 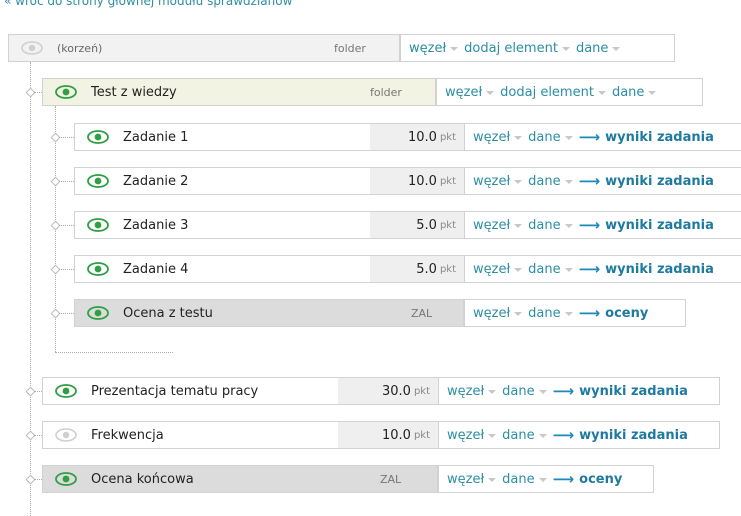 I want to click on node-type-label: folder, so click(x=350, y=48).